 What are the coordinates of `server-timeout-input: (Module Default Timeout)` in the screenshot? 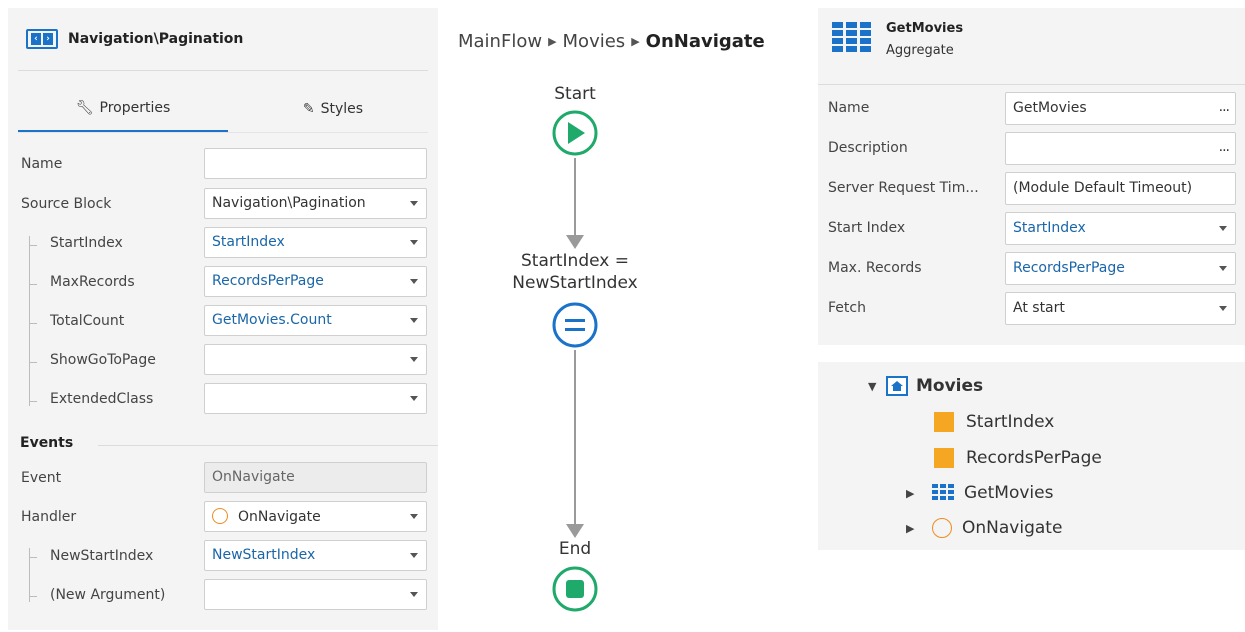 It's located at (1120, 188).